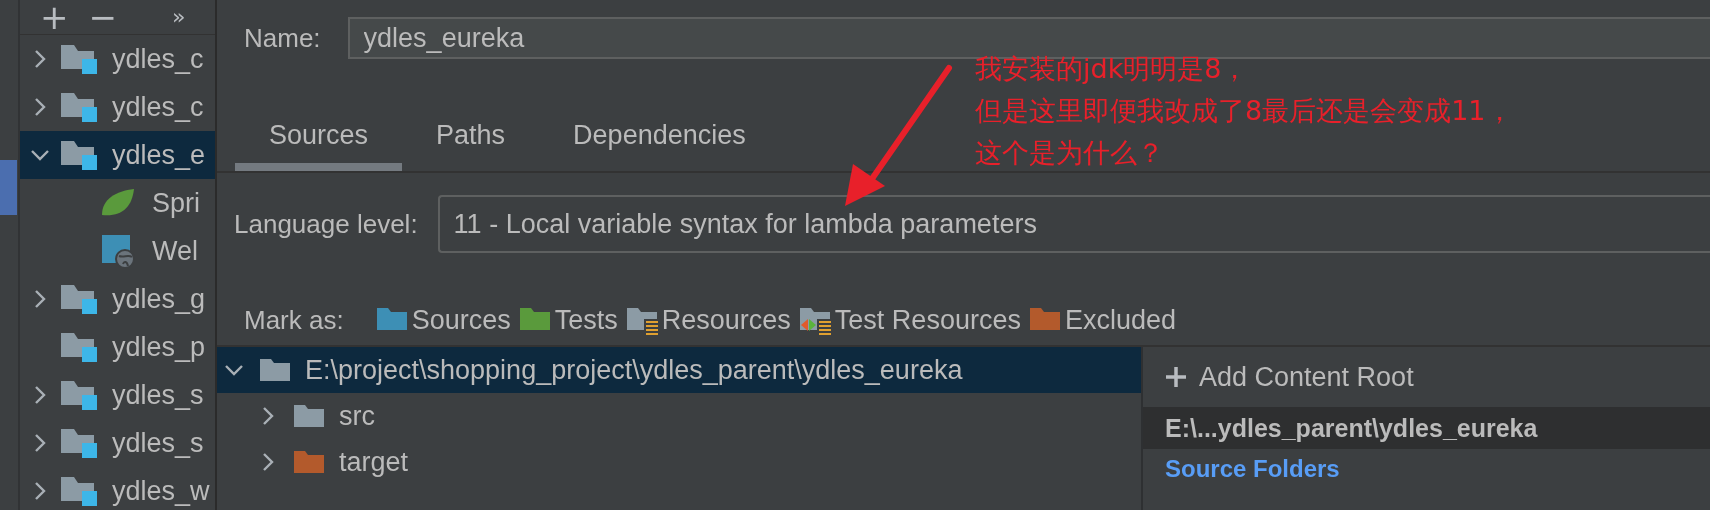 The width and height of the screenshot is (1710, 510). I want to click on web-globe-icon, so click(118, 251).